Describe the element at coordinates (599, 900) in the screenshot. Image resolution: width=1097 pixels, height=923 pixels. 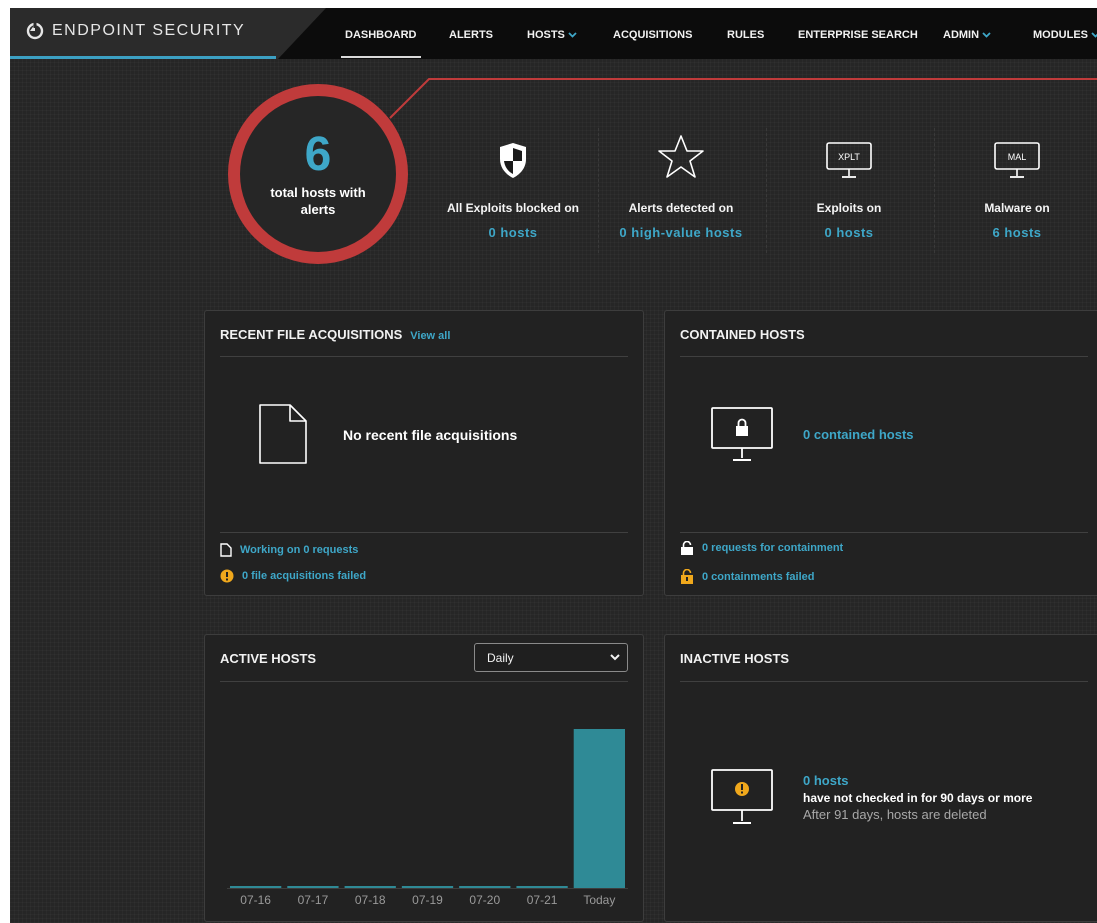
I see `chart-x-tick-label: Today` at that location.